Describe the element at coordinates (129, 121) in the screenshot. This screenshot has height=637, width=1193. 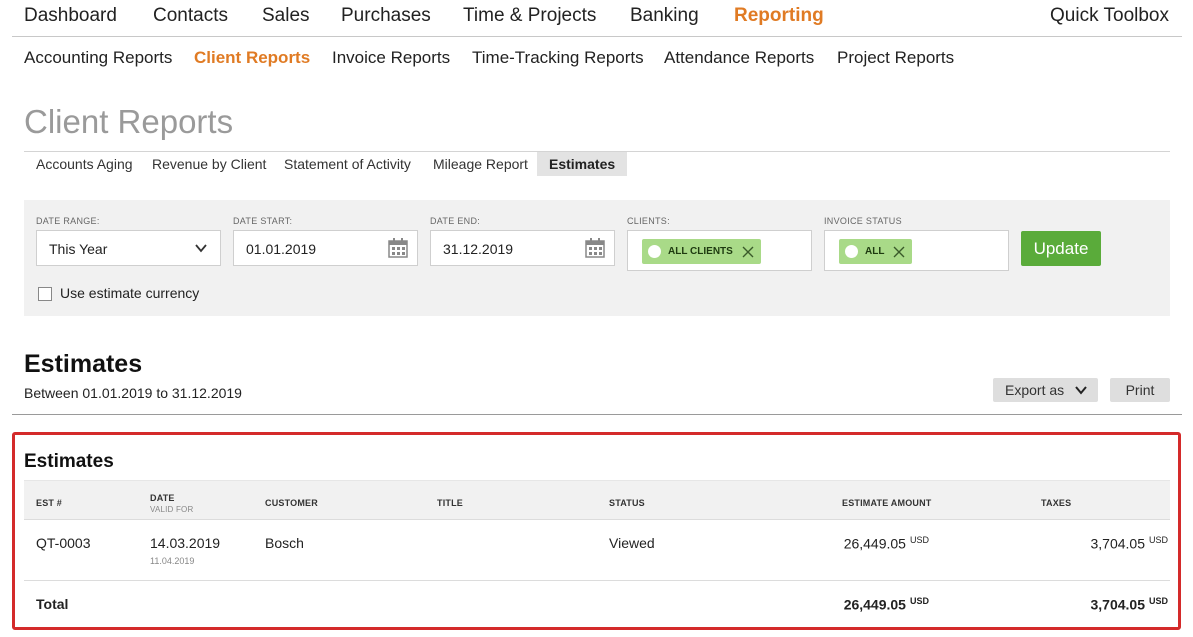
I see `page-title: Client Reports` at that location.